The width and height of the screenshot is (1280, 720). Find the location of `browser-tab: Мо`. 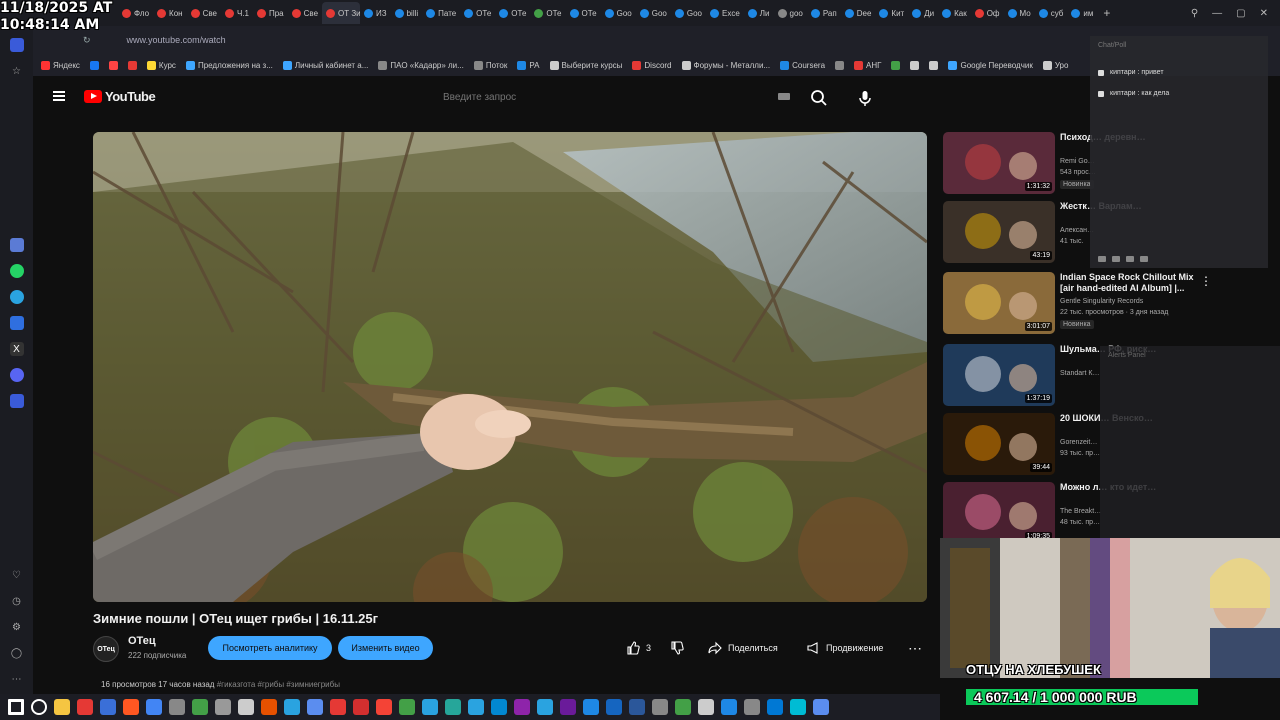

browser-tab: Мо is located at coordinates (1019, 13).